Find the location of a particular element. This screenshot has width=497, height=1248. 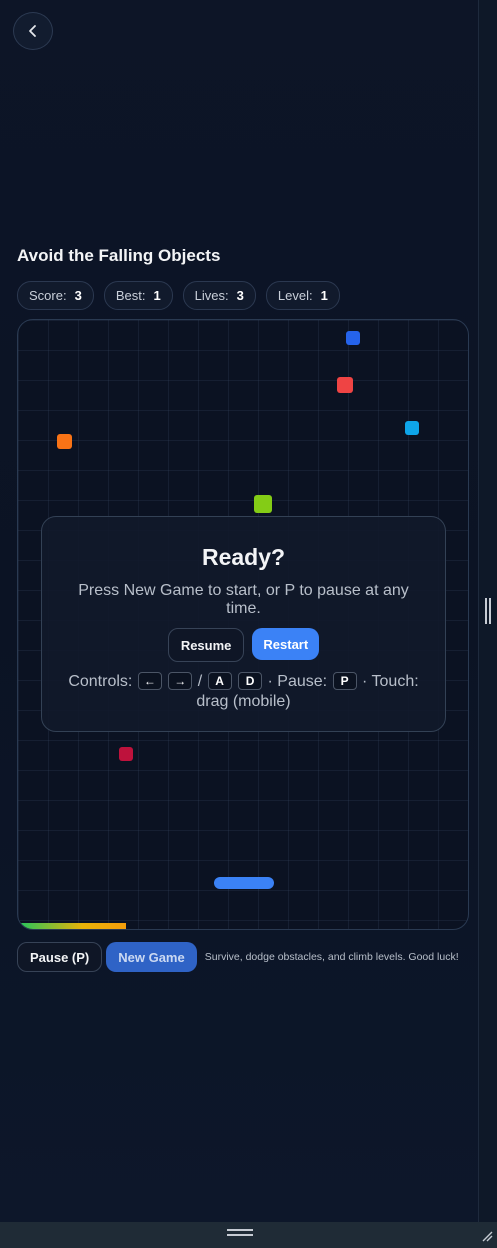

new-game-button: New Game is located at coordinates (151, 957).